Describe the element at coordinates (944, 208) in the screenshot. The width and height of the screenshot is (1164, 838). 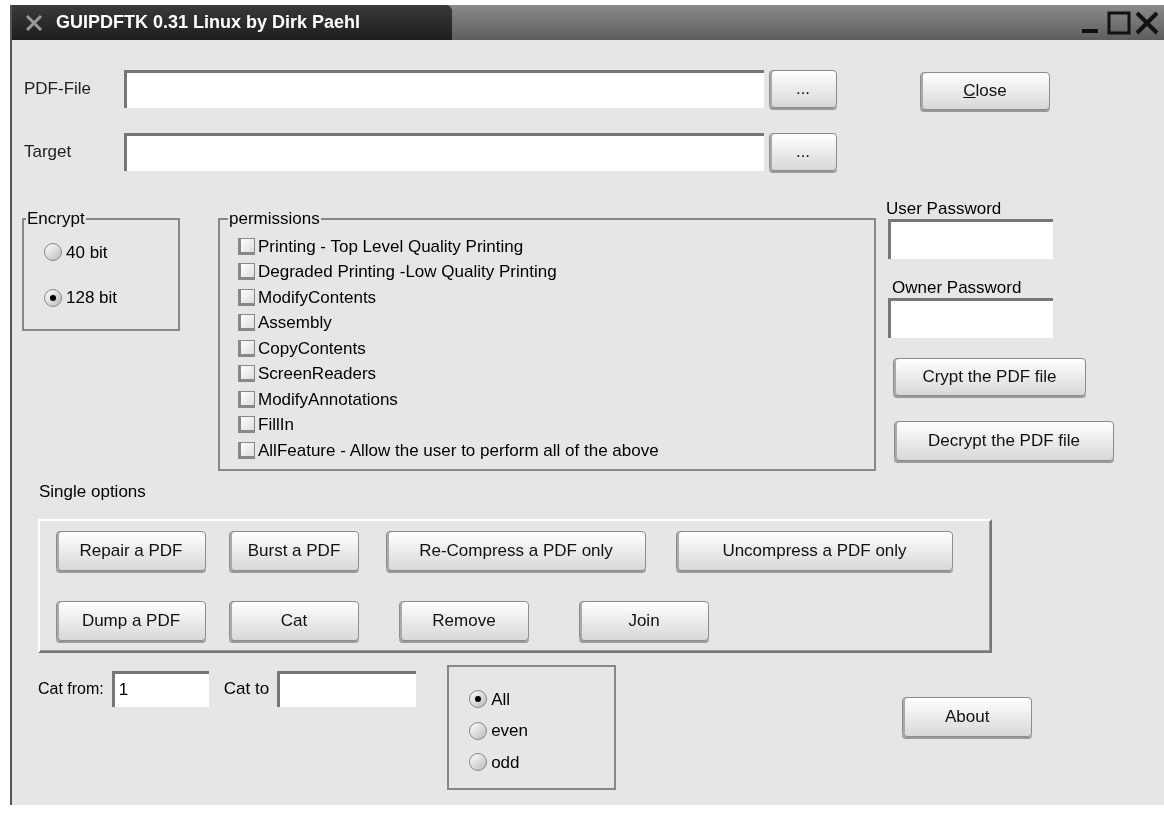
I see `field-label: User Password` at that location.